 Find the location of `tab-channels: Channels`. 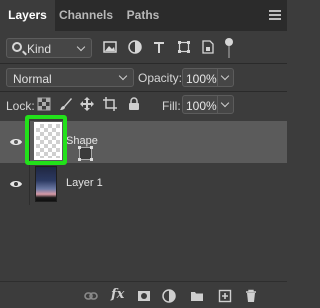

tab-channels: Channels is located at coordinates (86, 15).